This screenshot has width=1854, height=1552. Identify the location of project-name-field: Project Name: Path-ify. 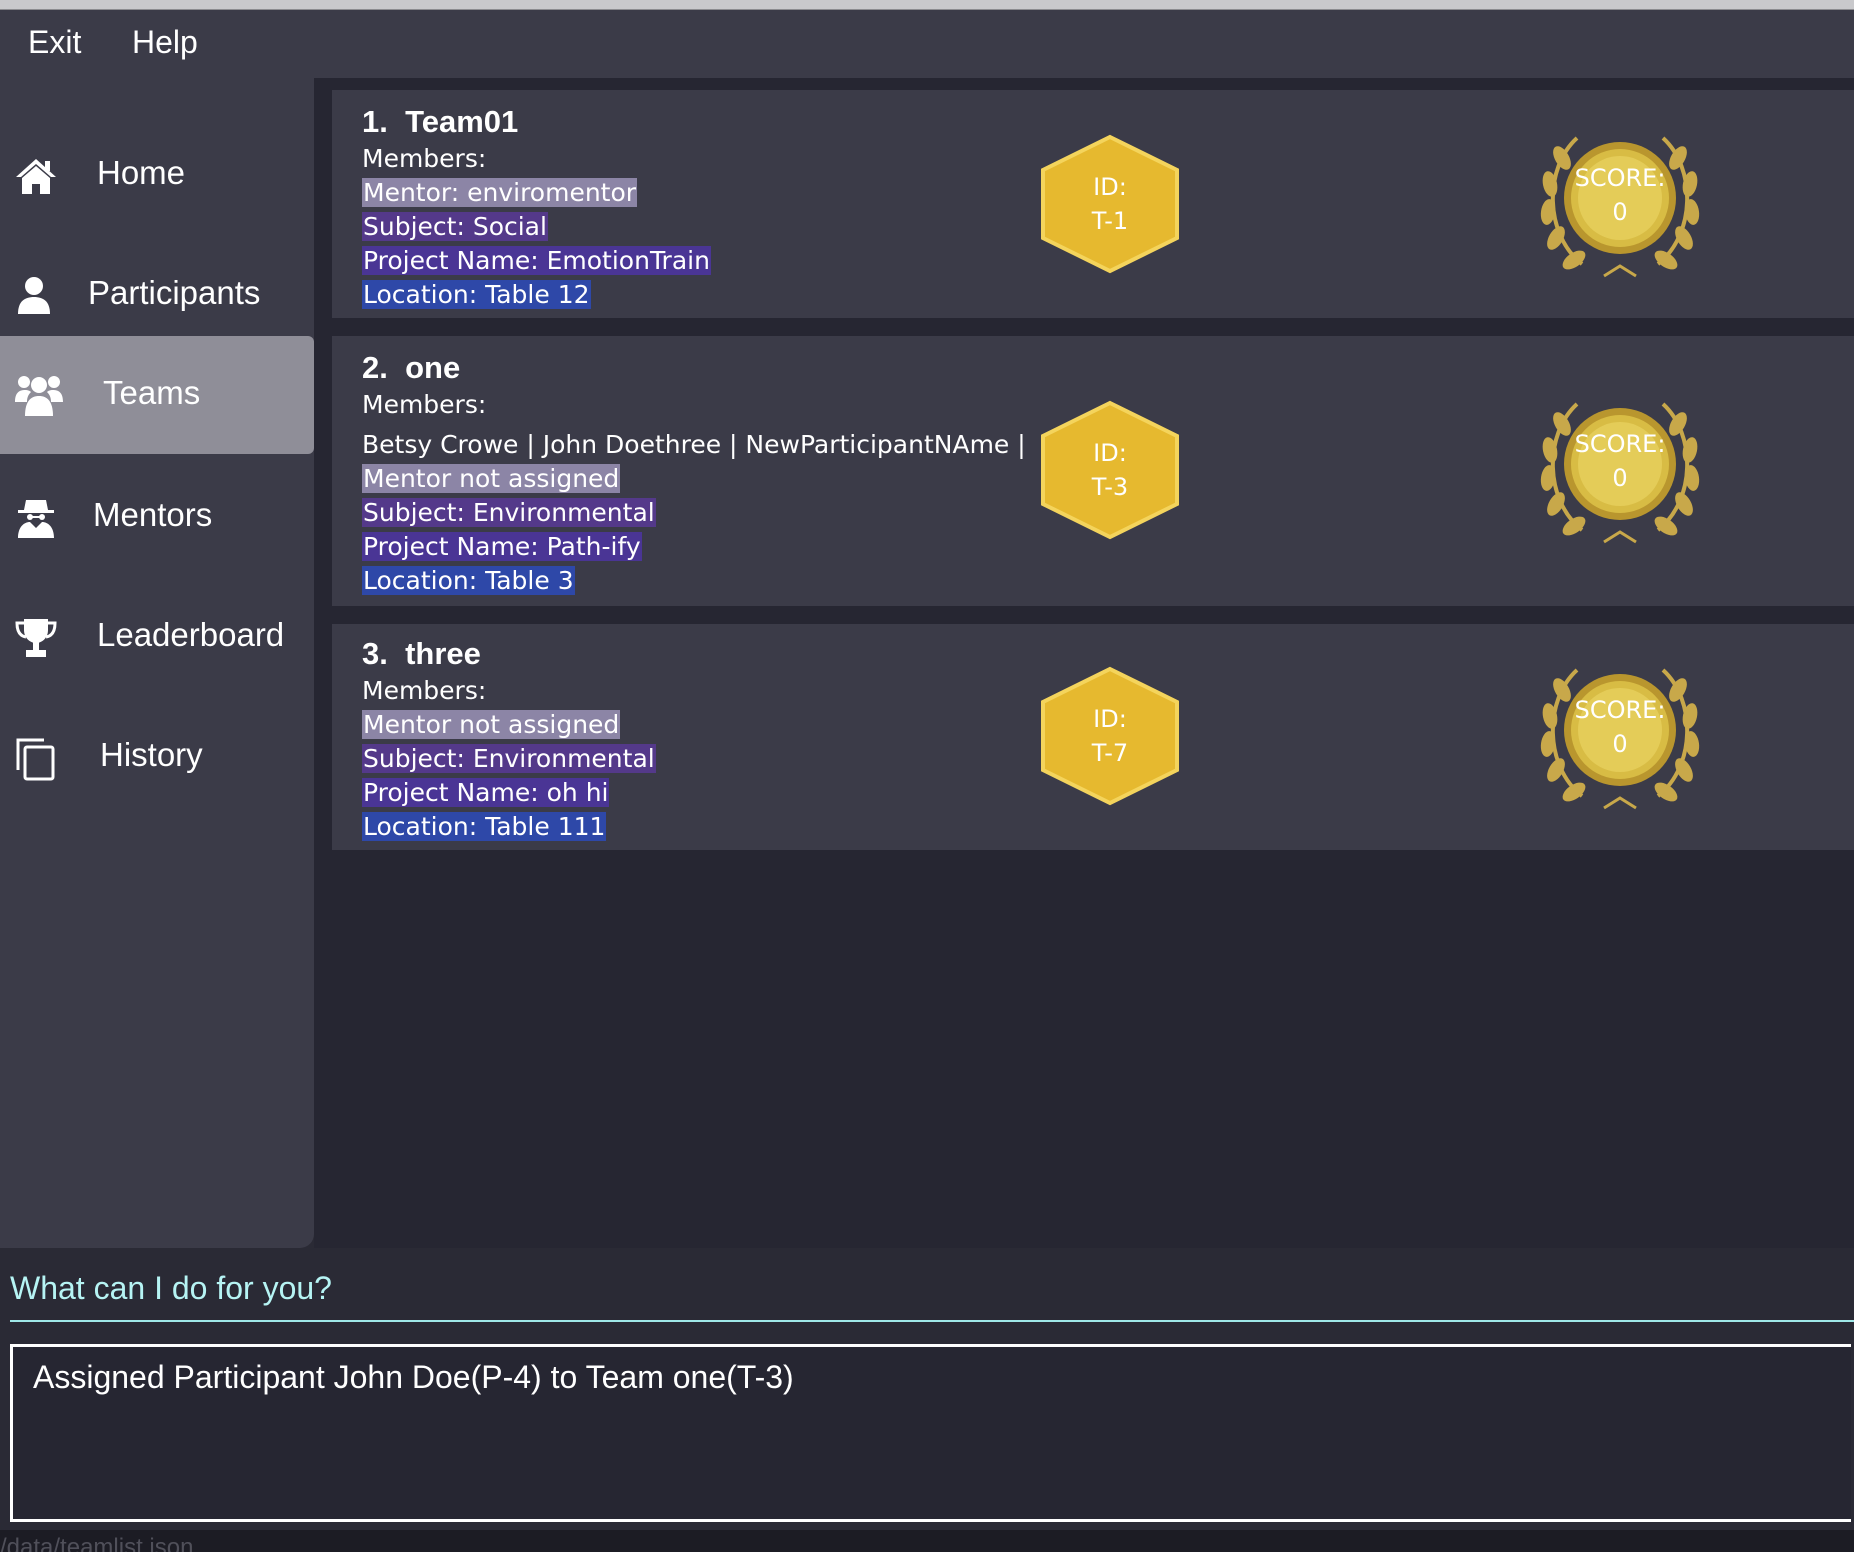
(502, 546).